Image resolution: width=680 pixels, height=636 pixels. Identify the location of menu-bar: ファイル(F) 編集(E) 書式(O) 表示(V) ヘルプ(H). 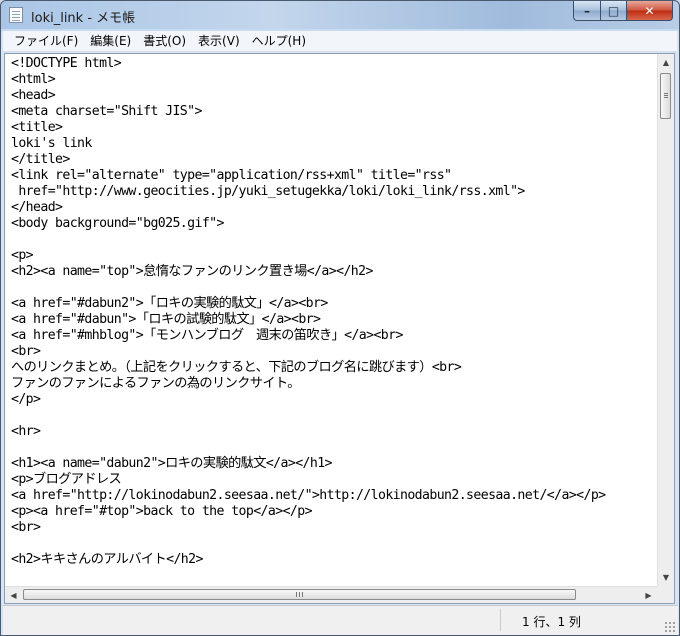
(340, 41).